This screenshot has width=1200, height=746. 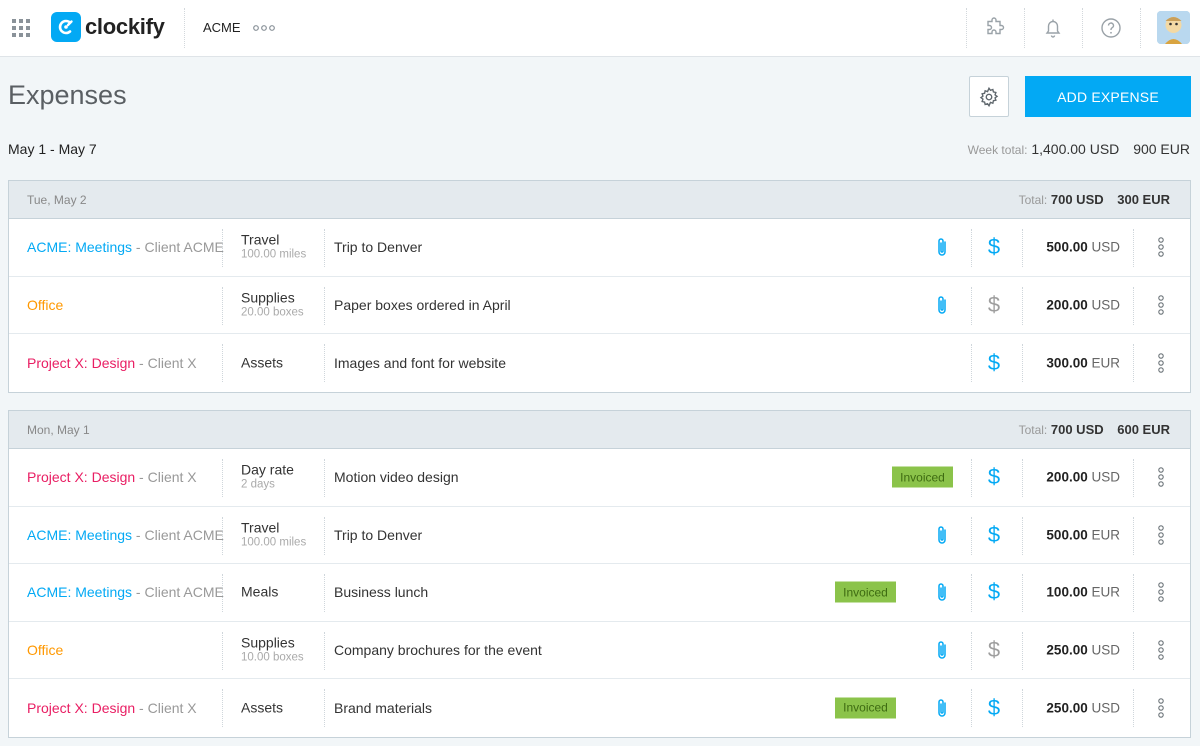 I want to click on bell-icon, so click(x=1053, y=28).